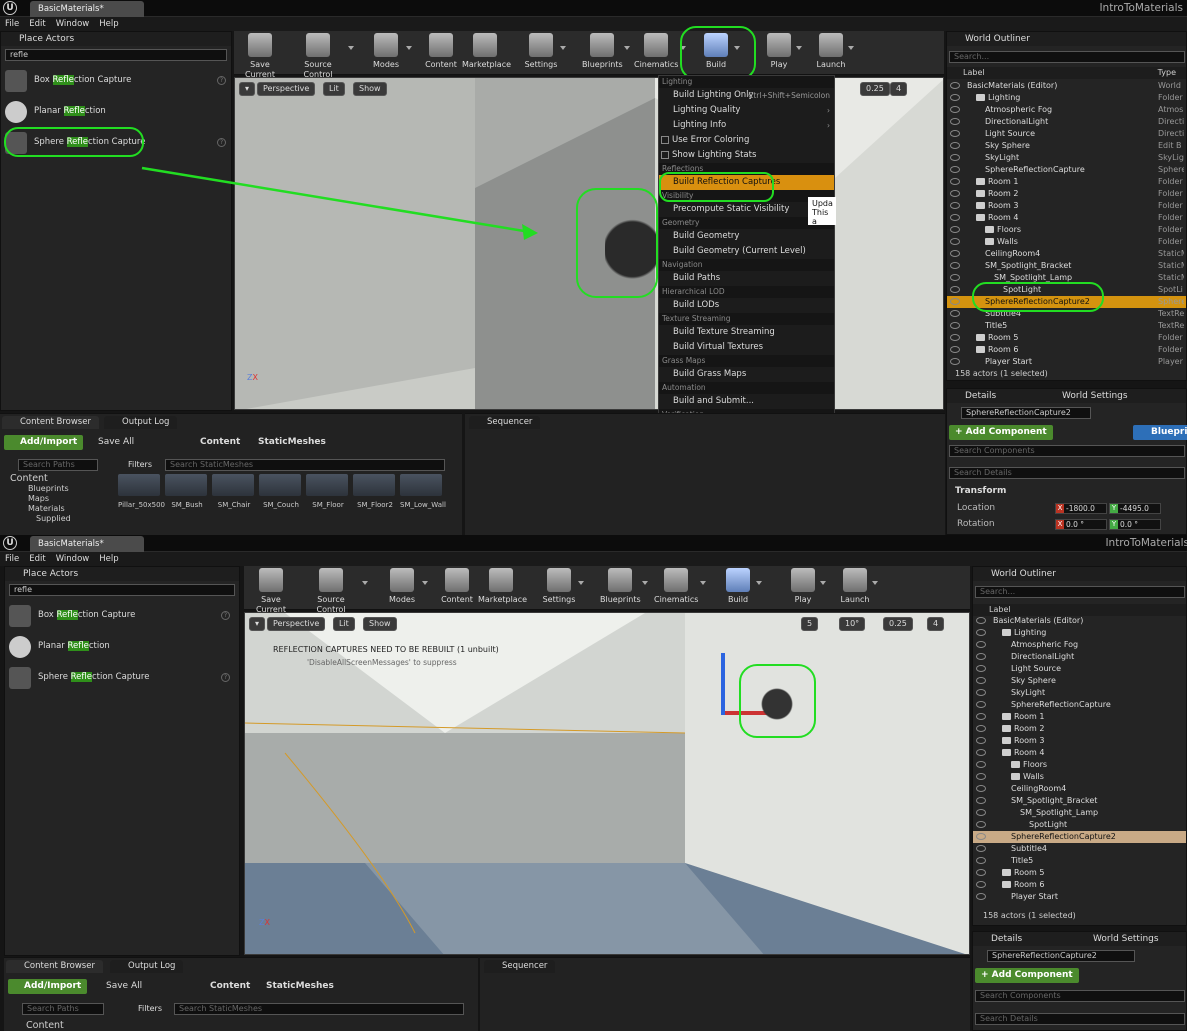 The image size is (1187, 1031). Describe the element at coordinates (1079, 849) in the screenshot. I see `outliner-row: Subtitle4` at that location.